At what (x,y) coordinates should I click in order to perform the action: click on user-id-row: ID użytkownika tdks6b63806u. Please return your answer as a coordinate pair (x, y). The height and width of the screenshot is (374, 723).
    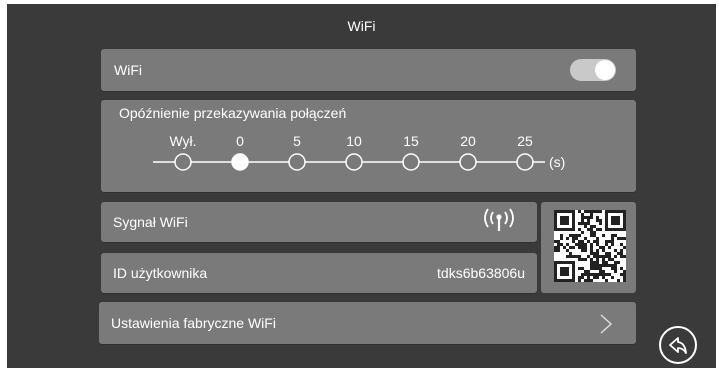
    Looking at the image, I should click on (319, 273).